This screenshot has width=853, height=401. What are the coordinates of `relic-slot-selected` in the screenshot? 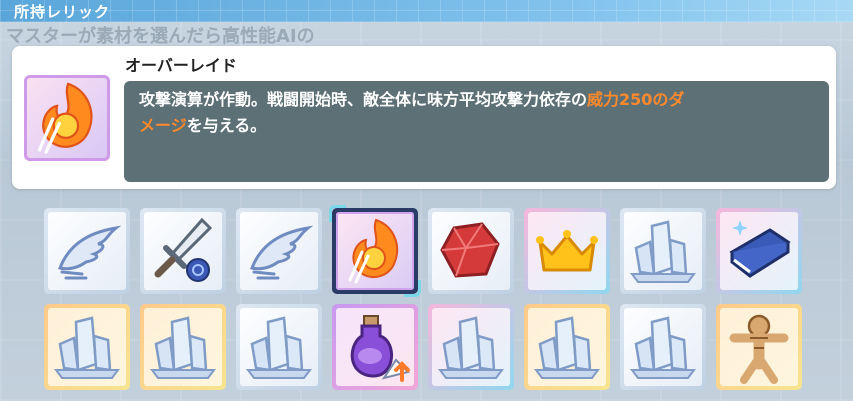 It's located at (375, 251).